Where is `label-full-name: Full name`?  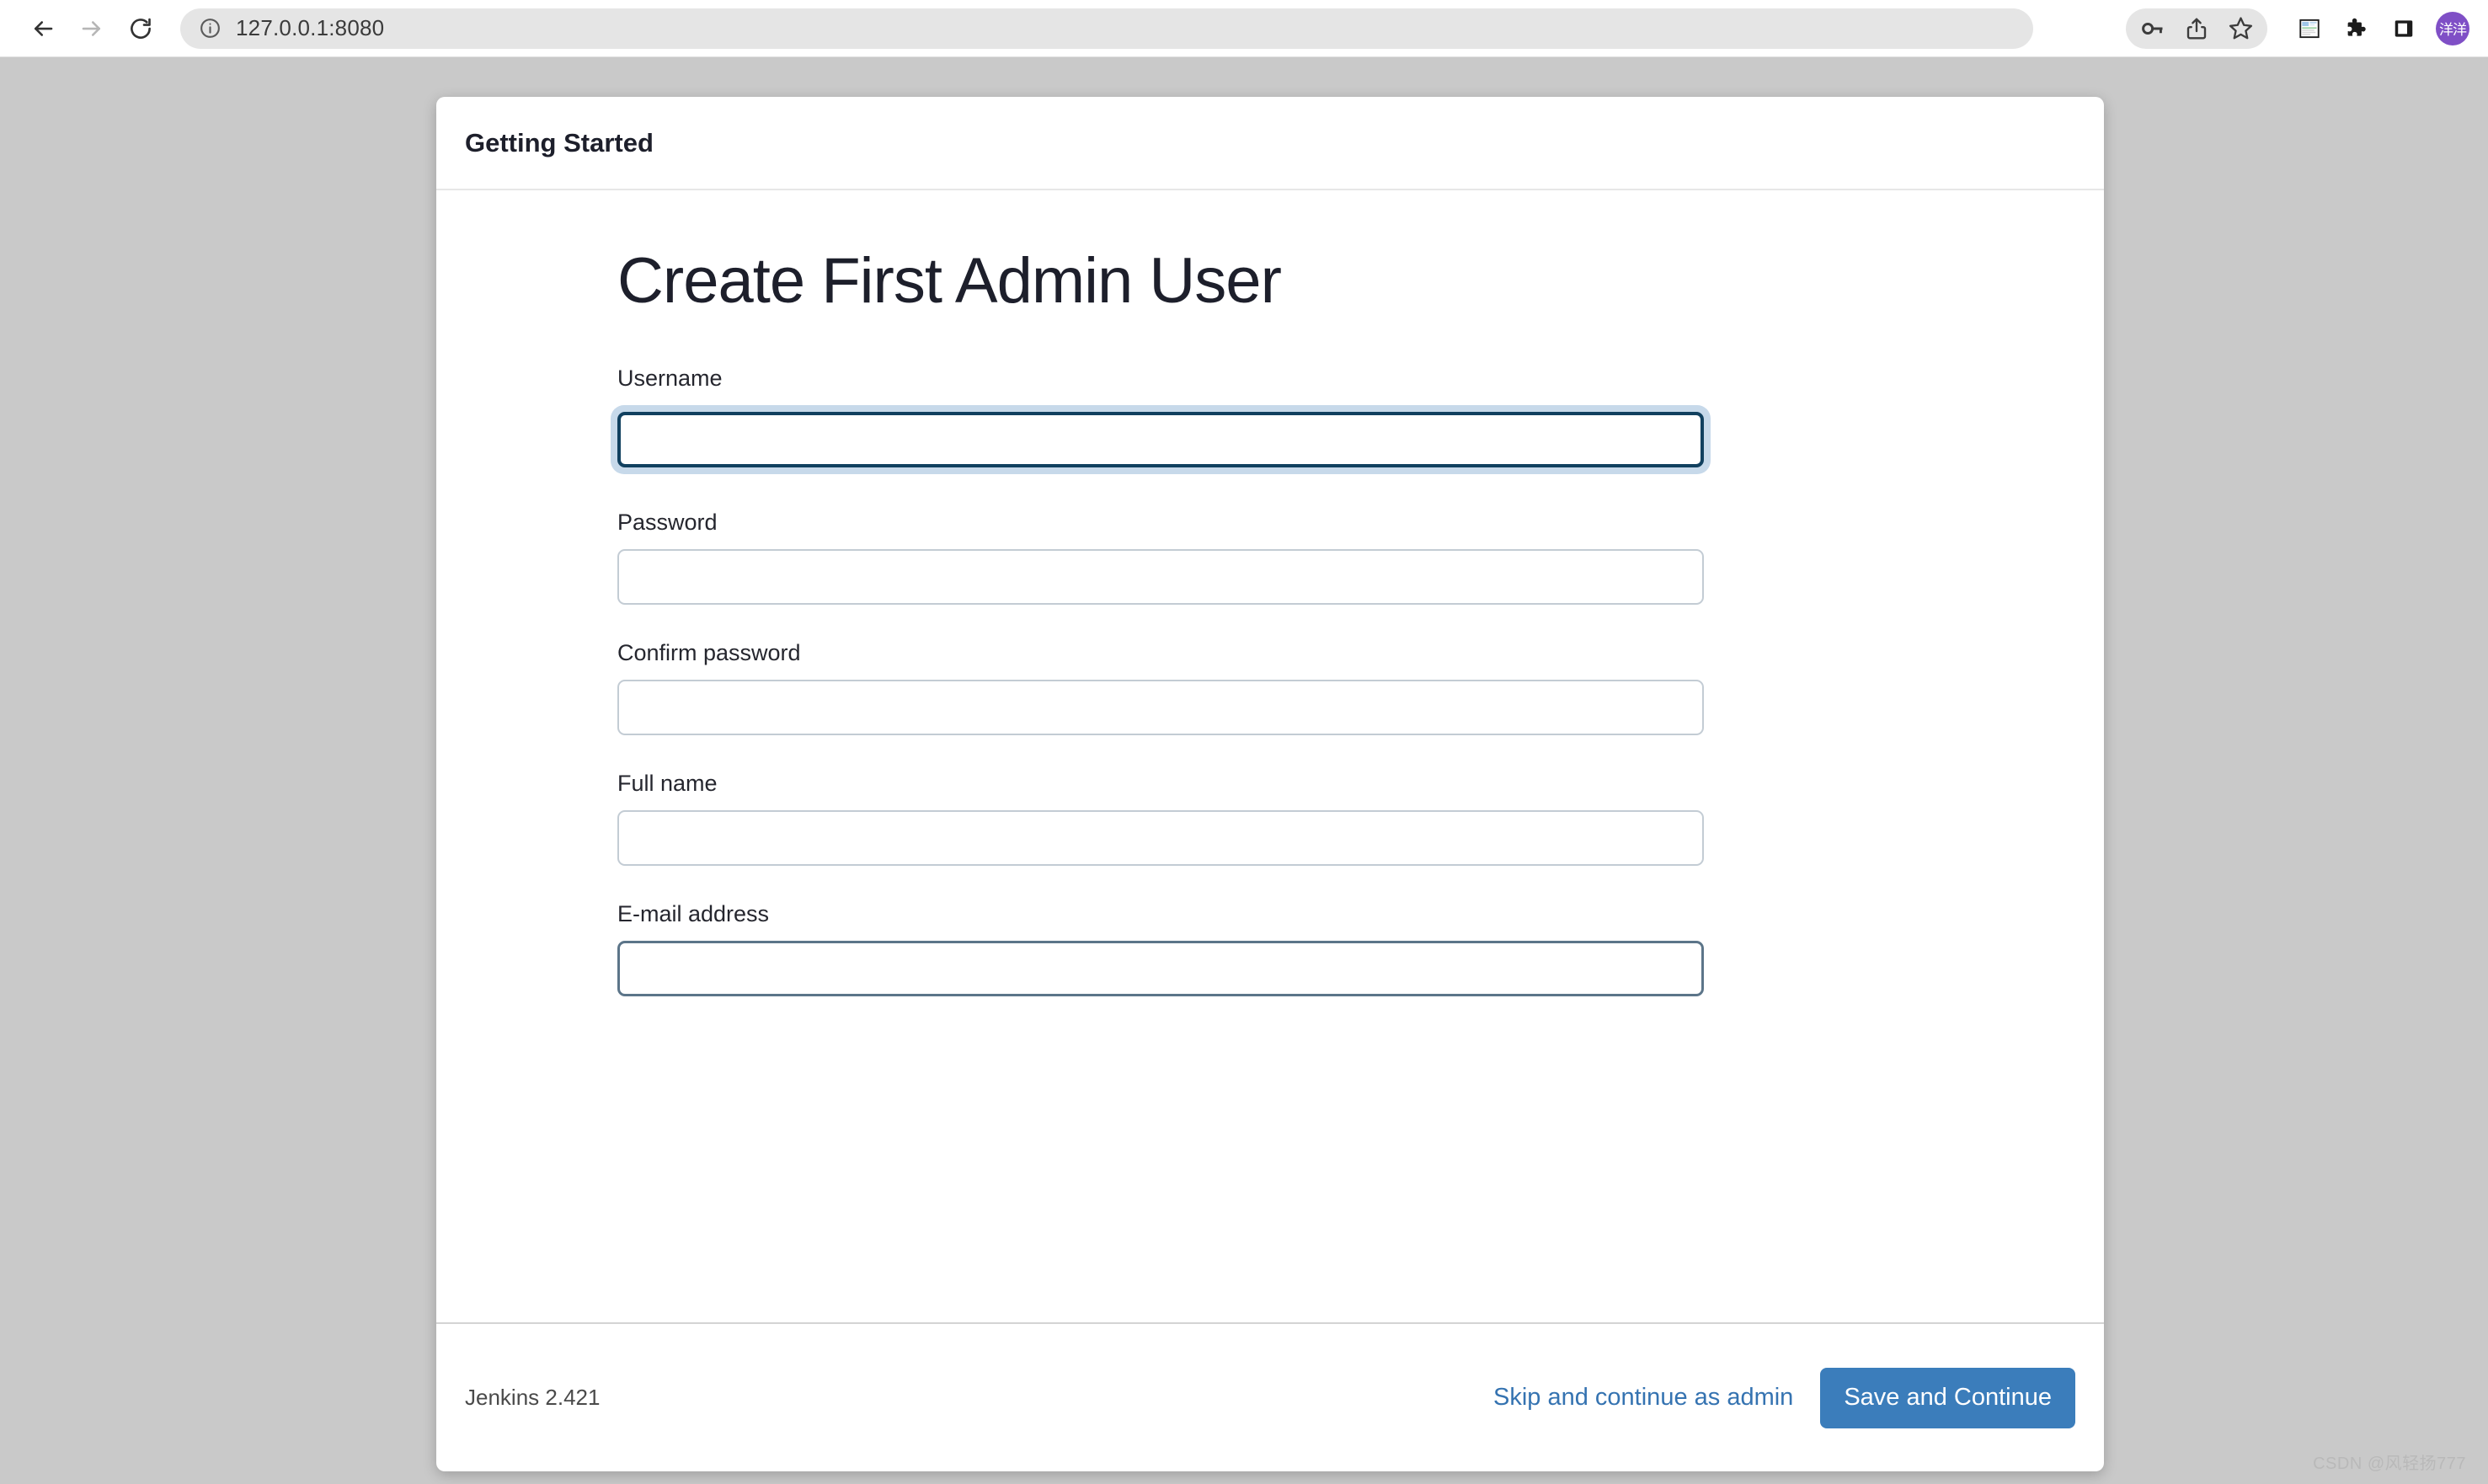
label-full-name: Full name is located at coordinates (667, 783).